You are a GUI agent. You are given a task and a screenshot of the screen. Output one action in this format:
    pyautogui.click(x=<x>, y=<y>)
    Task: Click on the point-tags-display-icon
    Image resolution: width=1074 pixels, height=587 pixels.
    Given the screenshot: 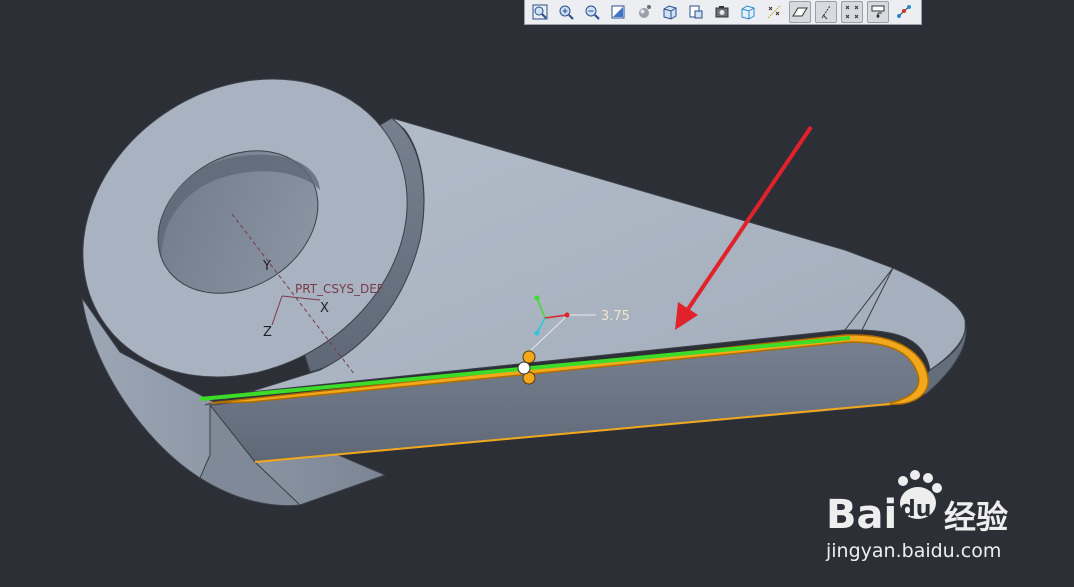 What is the action you would take?
    pyautogui.click(x=852, y=12)
    